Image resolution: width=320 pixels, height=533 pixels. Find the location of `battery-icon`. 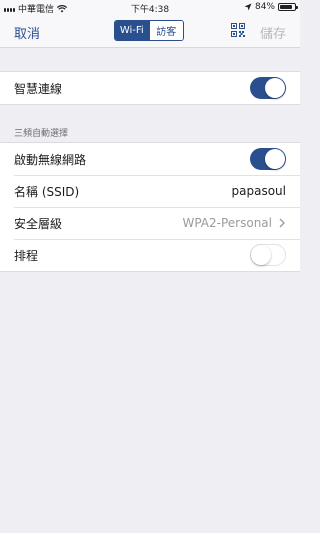

battery-icon is located at coordinates (288, 7).